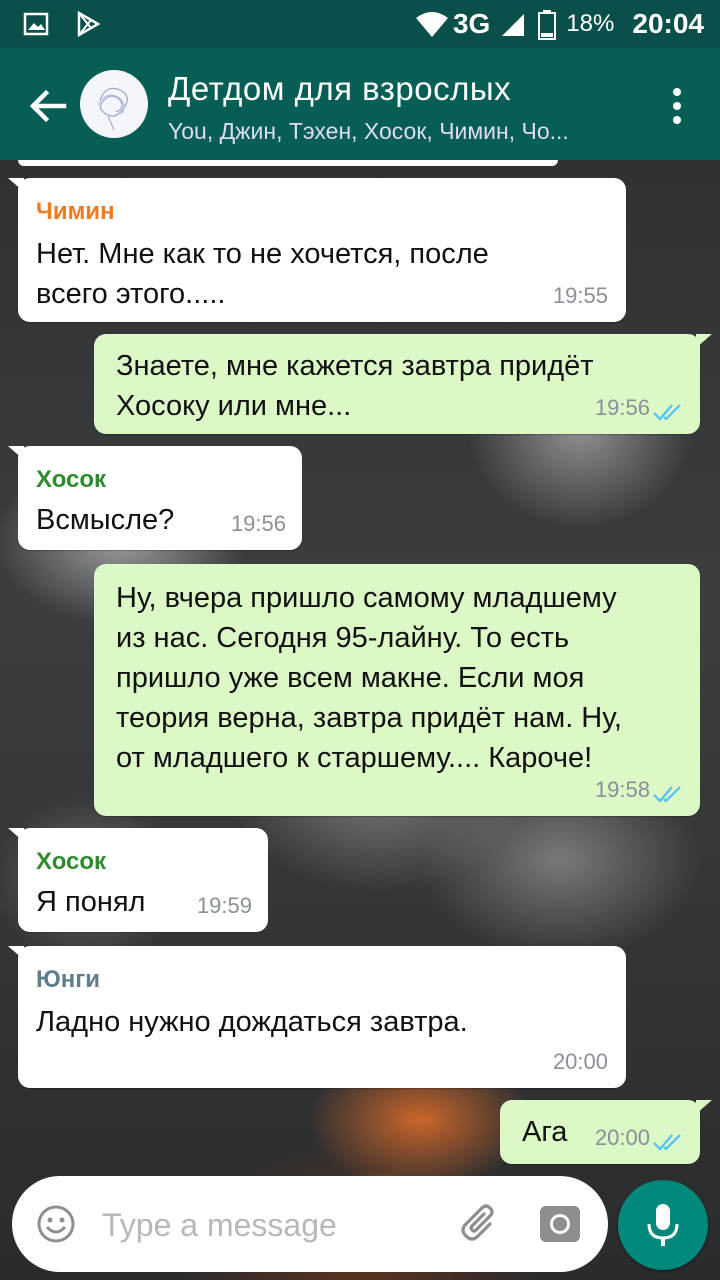 This screenshot has height=1280, width=720. I want to click on back-arrow-icon, so click(48, 110).